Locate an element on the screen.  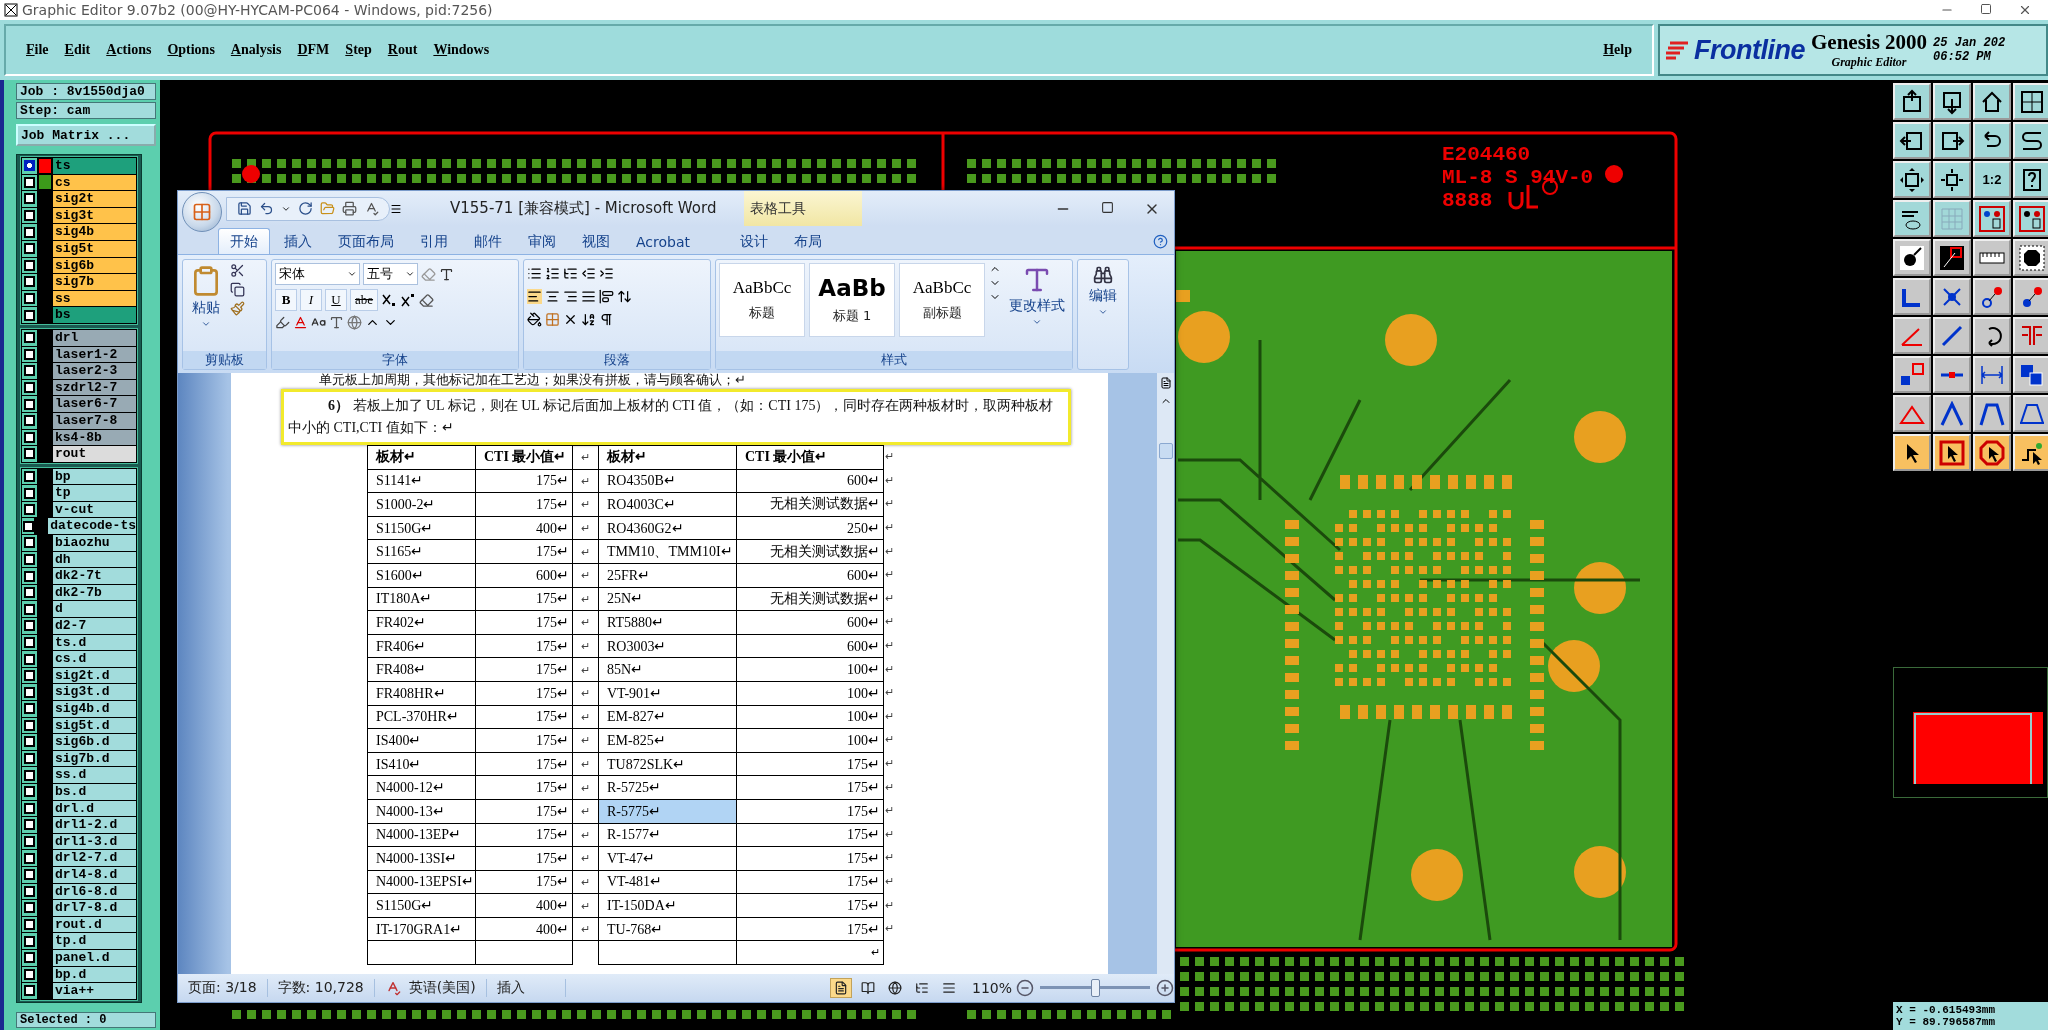
format-button: B is located at coordinates (286, 300).